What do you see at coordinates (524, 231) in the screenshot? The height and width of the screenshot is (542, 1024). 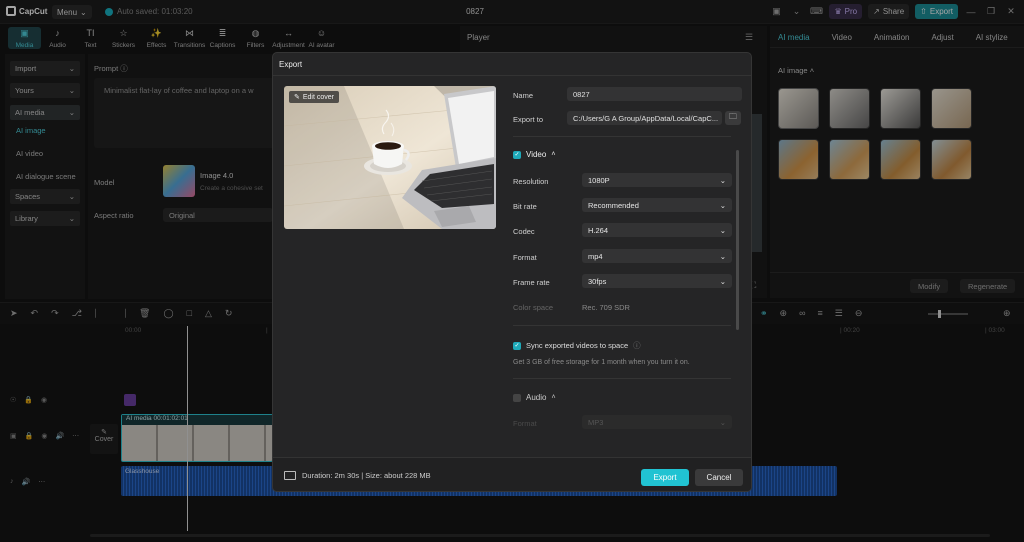 I see `codec-label: Codec` at bounding box center [524, 231].